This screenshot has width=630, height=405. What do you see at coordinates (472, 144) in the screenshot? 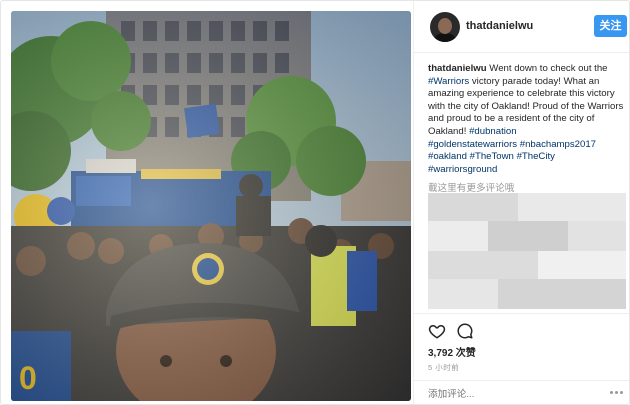
I see `hashtag-goldenstatewarriors: #goldenstatewarriors` at bounding box center [472, 144].